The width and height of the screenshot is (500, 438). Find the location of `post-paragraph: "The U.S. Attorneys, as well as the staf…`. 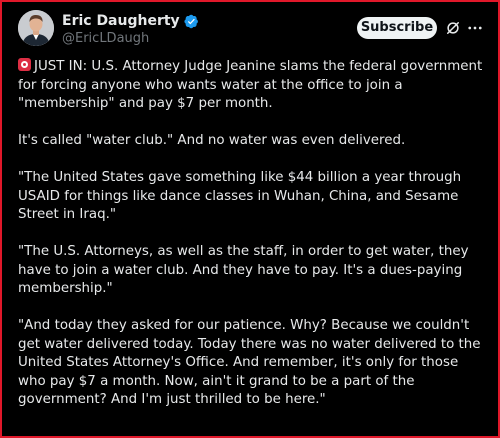

post-paragraph: "The U.S. Attorneys, as well as the staf… is located at coordinates (243, 270).